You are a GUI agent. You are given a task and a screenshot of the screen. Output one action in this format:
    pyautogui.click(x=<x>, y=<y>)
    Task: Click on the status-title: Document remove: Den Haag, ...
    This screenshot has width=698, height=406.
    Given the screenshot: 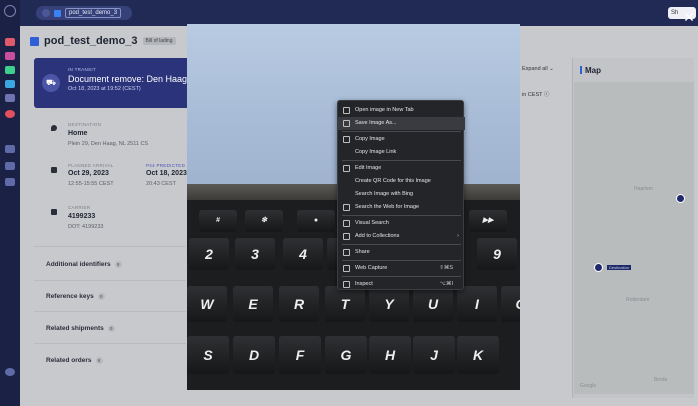 What is the action you would take?
    pyautogui.click(x=134, y=79)
    